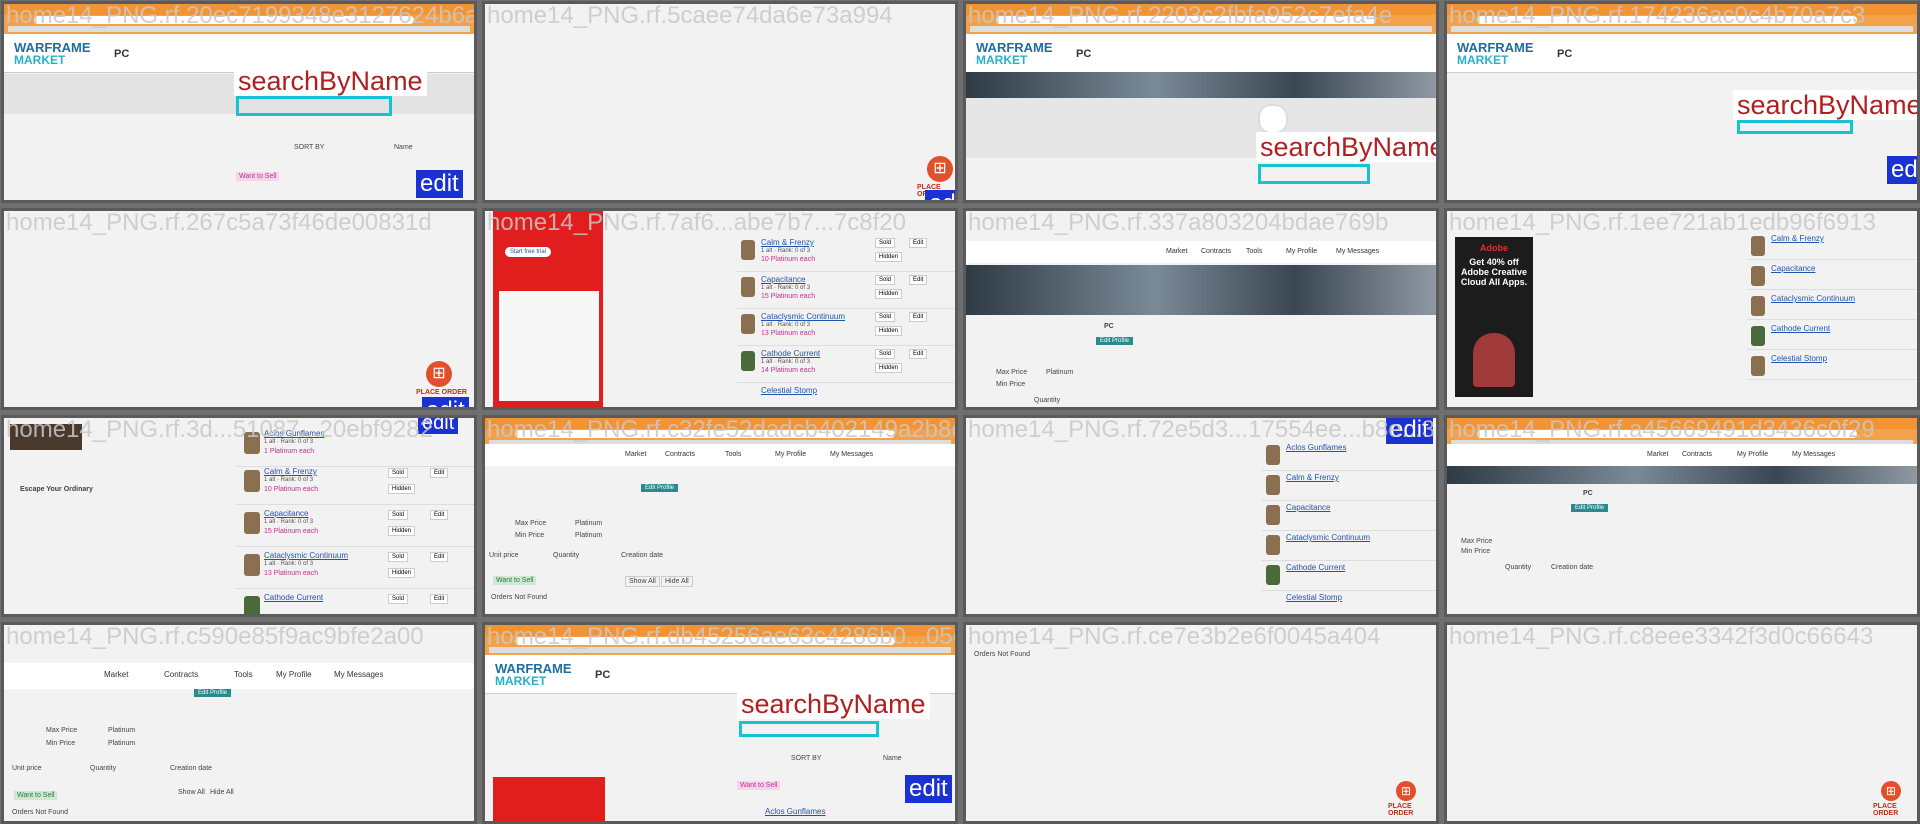 This screenshot has height=824, width=1920. Describe the element at coordinates (795, 811) in the screenshot. I see `list-item-name: Aclos Gunflames` at that location.